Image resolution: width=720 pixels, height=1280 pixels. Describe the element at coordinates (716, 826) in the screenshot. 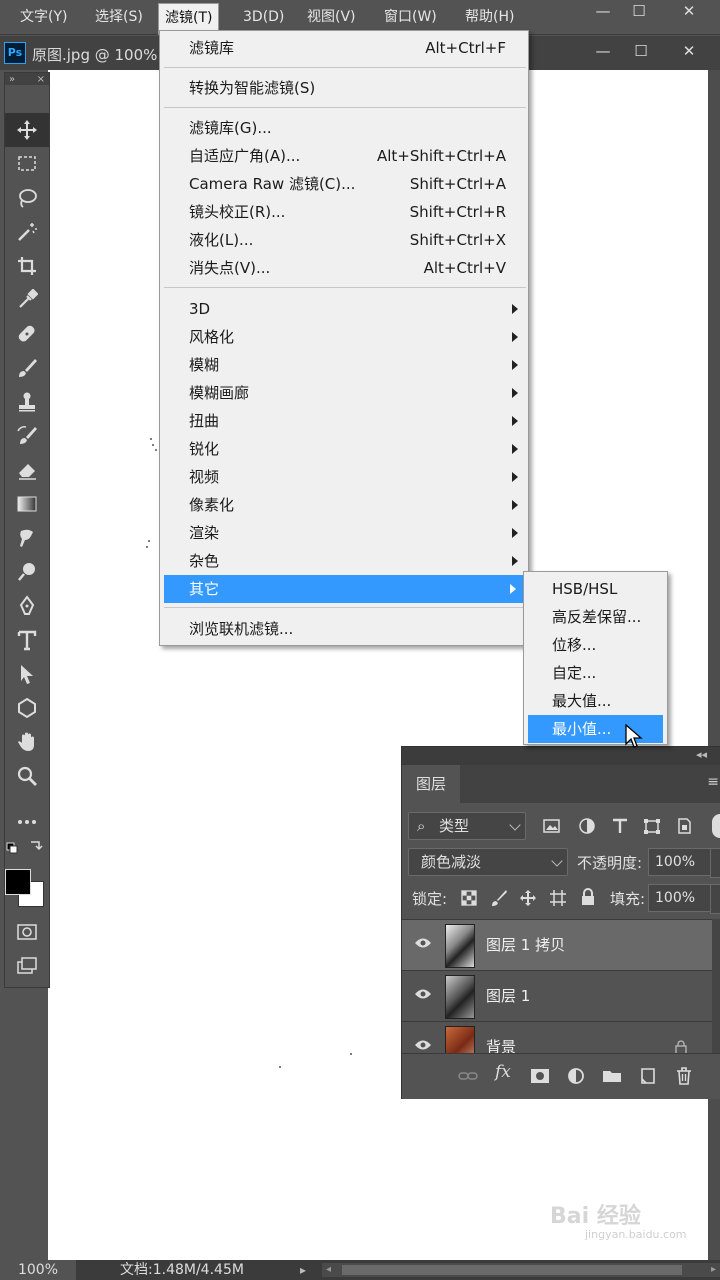

I see `filter-toggle-icon` at that location.